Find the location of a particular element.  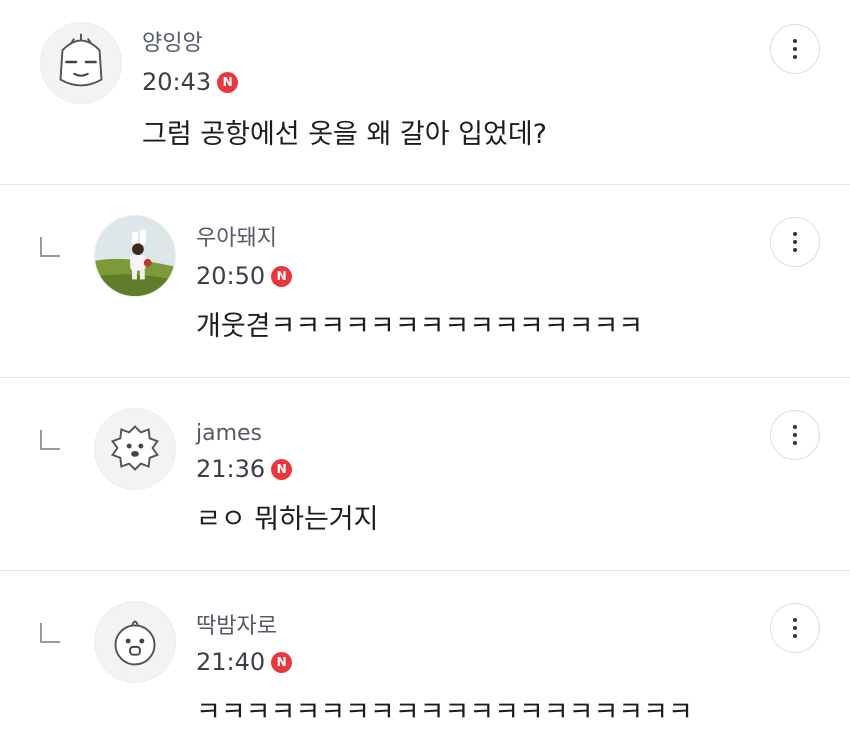

comment-text: 그럼 공항에선 옷을 왜 갈아 입었데? is located at coordinates (345, 134).